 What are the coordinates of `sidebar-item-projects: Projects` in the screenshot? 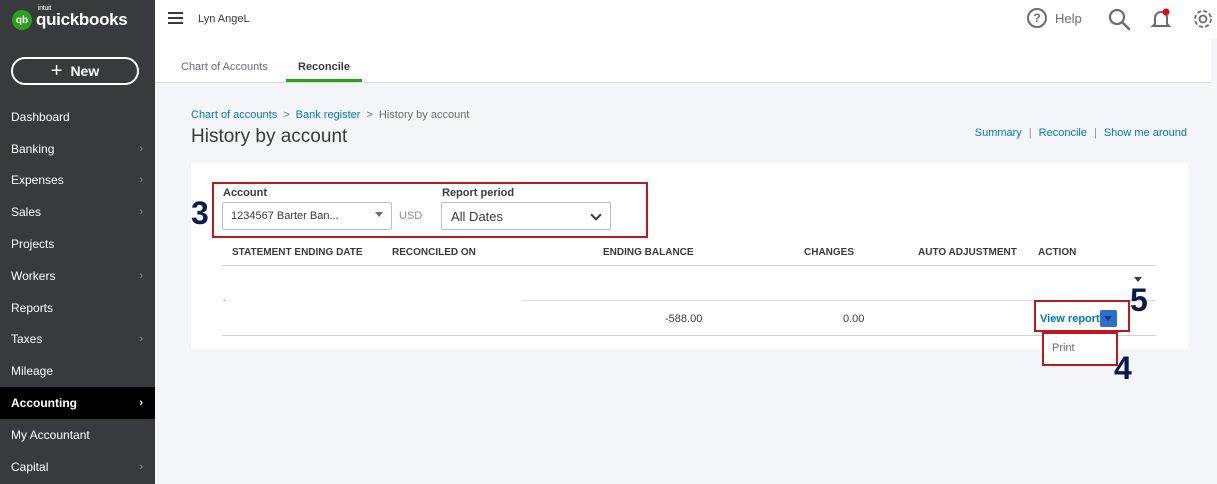 It's located at (77, 244).